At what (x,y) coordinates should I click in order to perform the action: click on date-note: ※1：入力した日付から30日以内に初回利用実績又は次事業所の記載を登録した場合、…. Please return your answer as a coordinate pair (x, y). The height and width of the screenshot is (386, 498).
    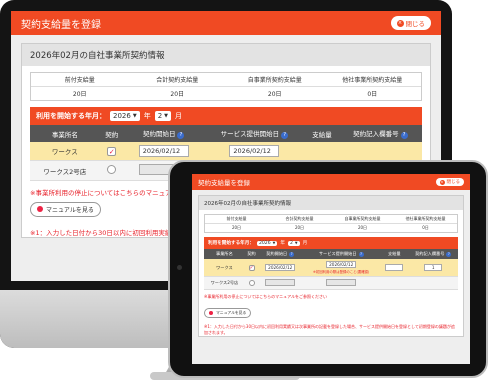
    Looking at the image, I should click on (329, 329).